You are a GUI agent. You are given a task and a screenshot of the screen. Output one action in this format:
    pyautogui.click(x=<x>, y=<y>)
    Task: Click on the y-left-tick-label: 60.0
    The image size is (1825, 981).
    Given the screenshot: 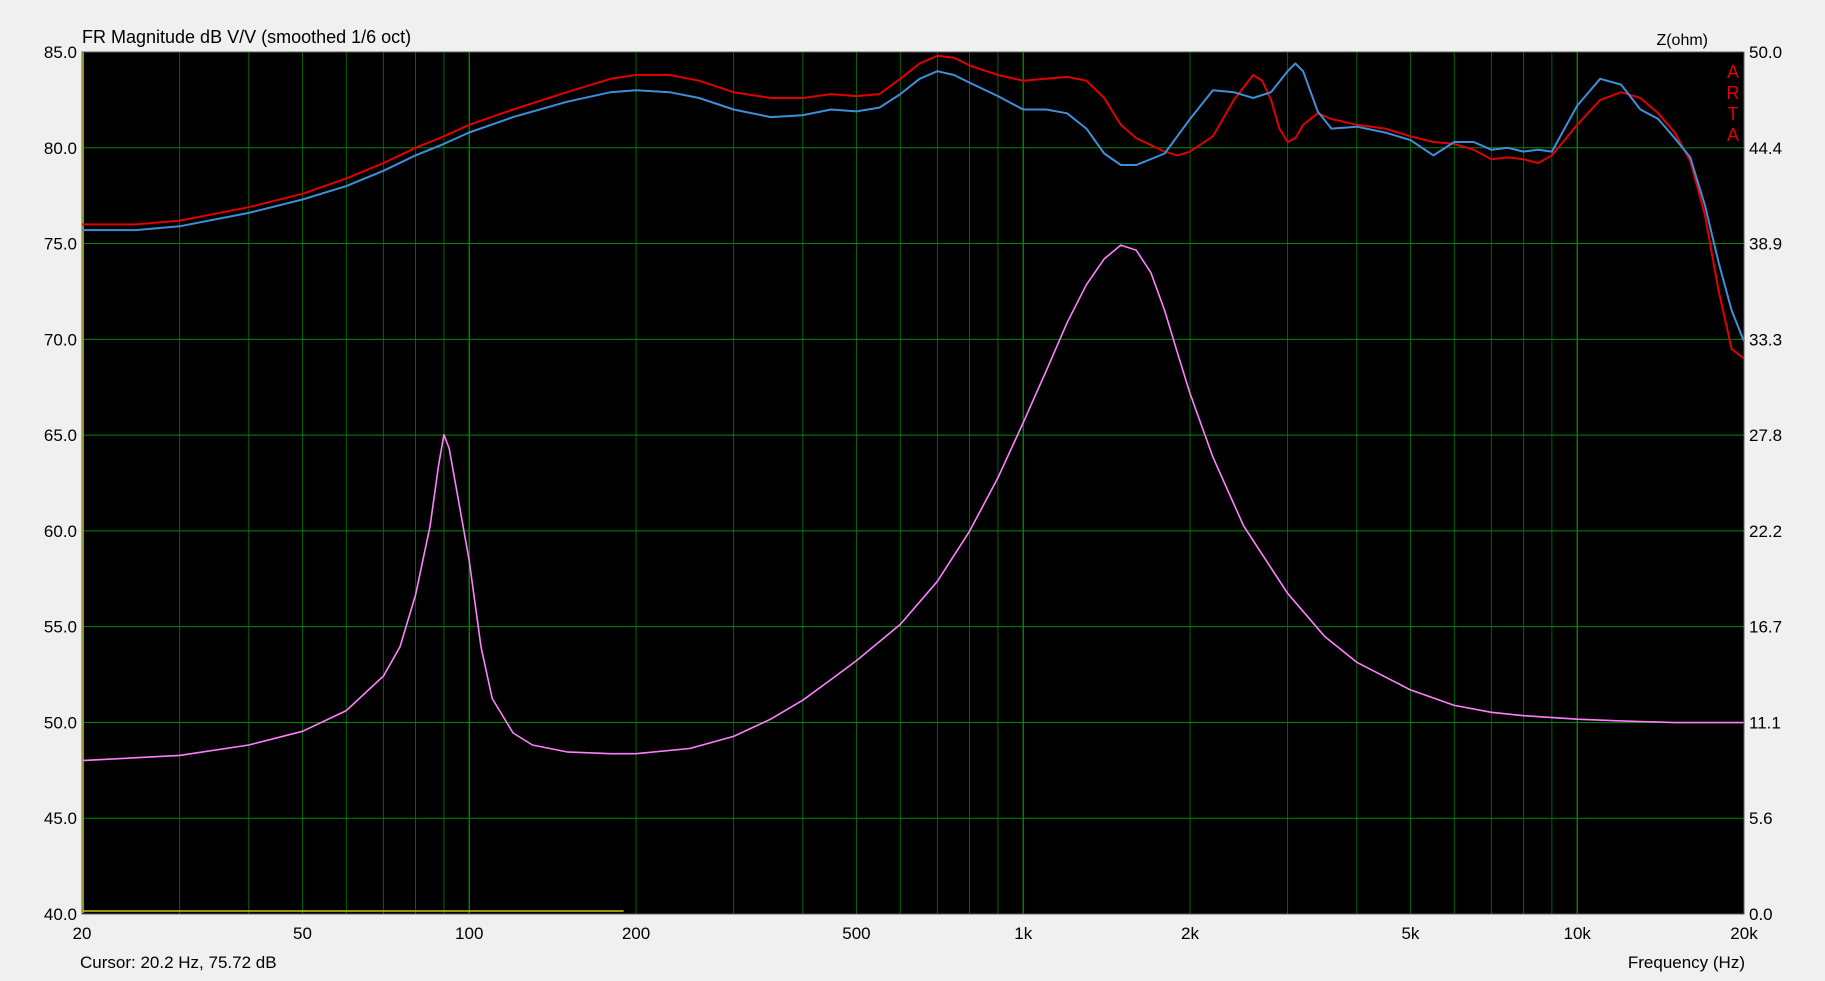 What is the action you would take?
    pyautogui.click(x=60, y=531)
    